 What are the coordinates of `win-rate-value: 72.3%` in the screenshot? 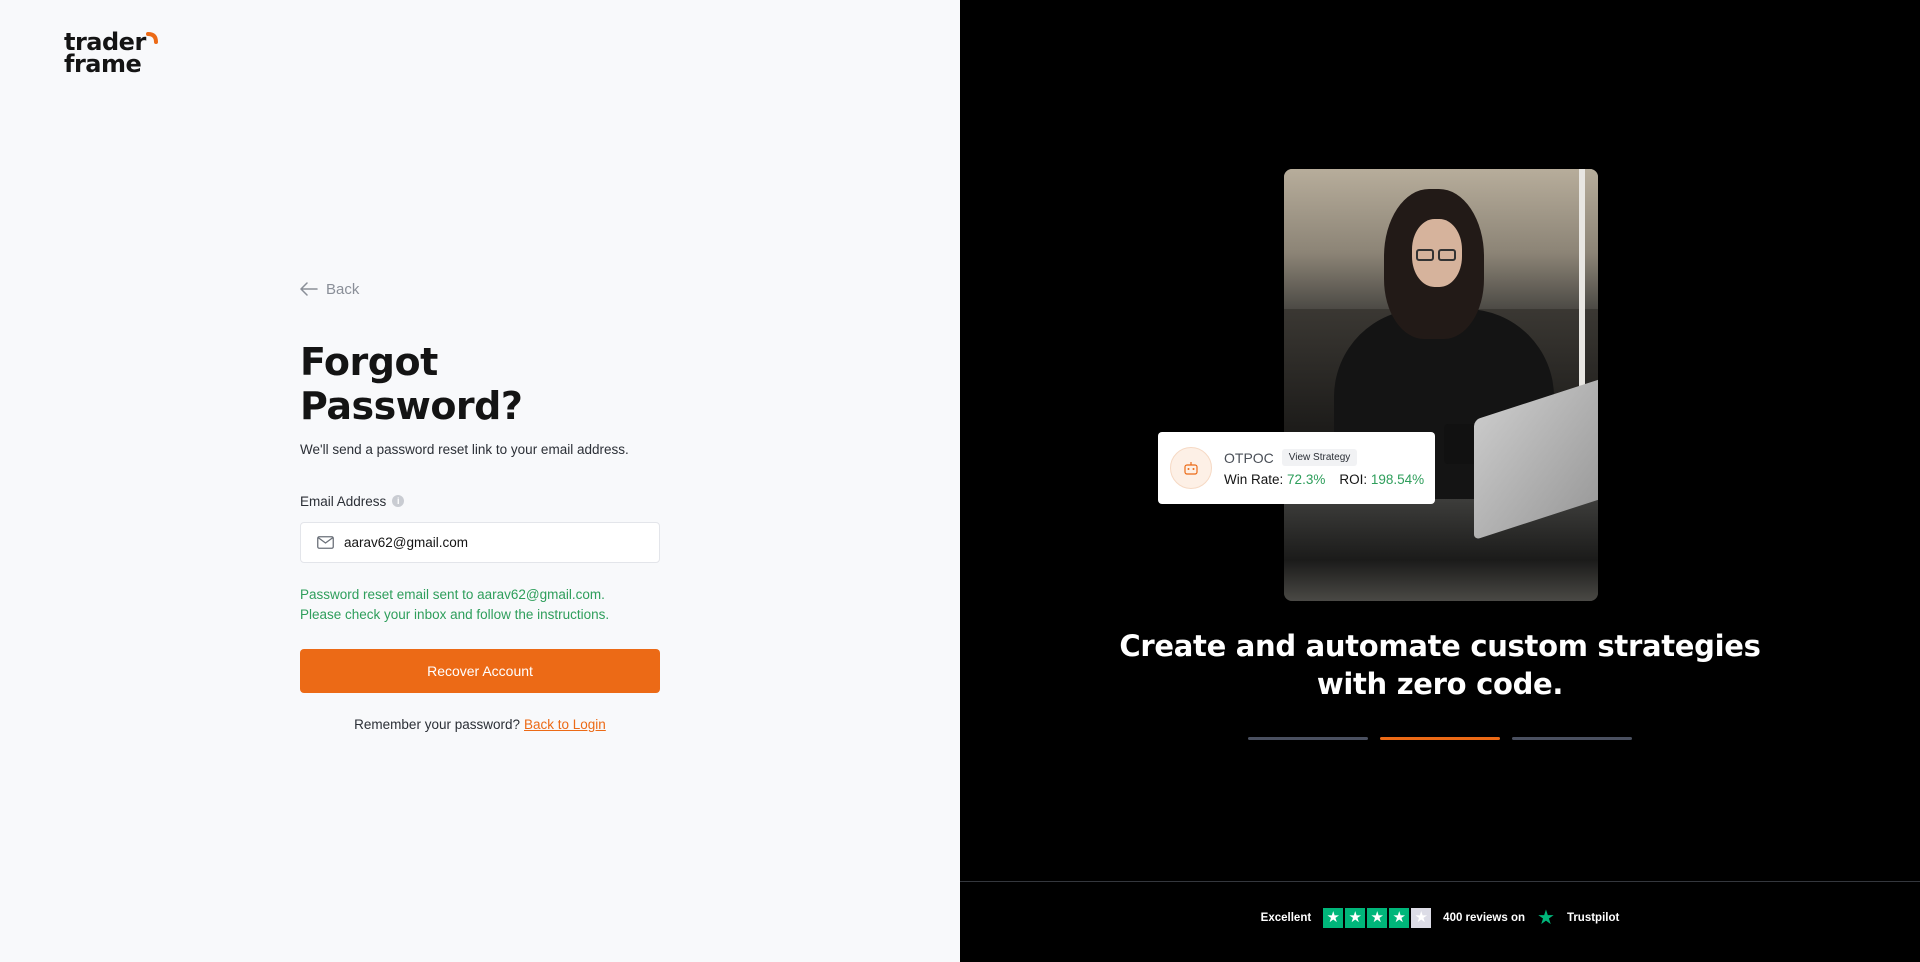 It's located at (1306, 479).